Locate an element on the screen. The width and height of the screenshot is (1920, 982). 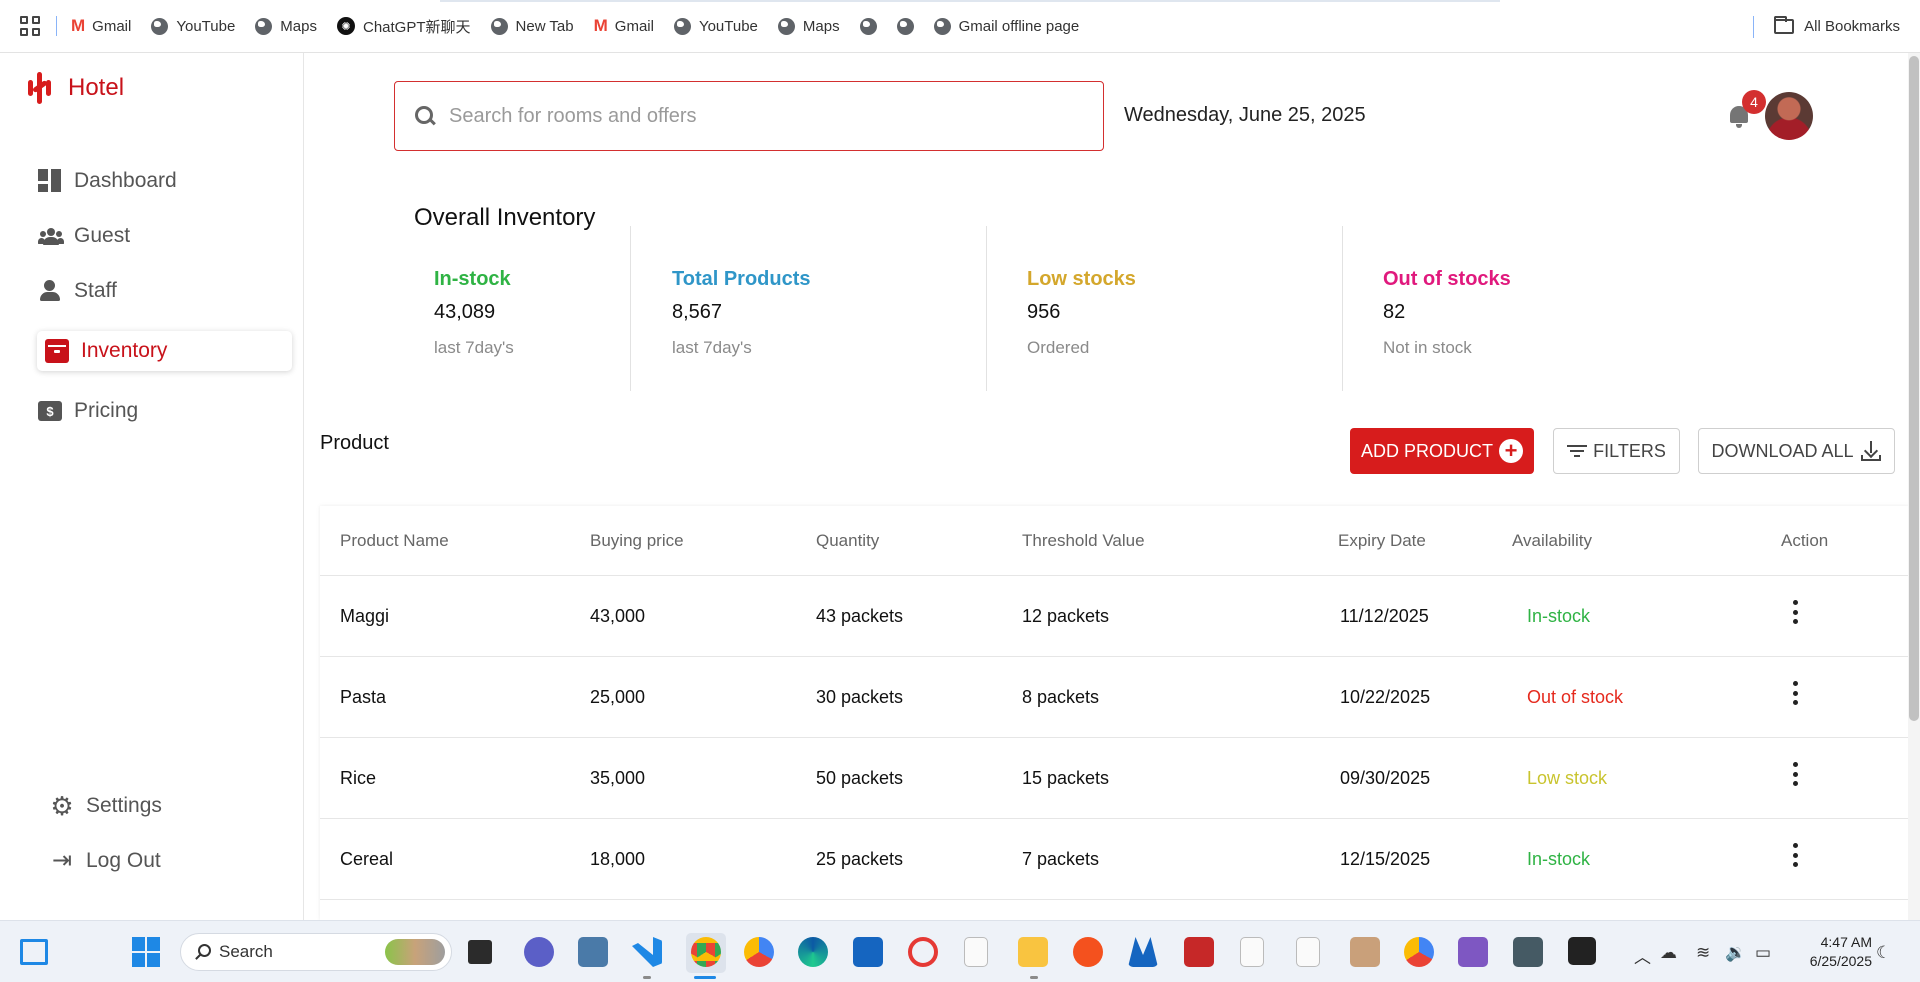
threshold-value: 8 packets is located at coordinates (1061, 697).